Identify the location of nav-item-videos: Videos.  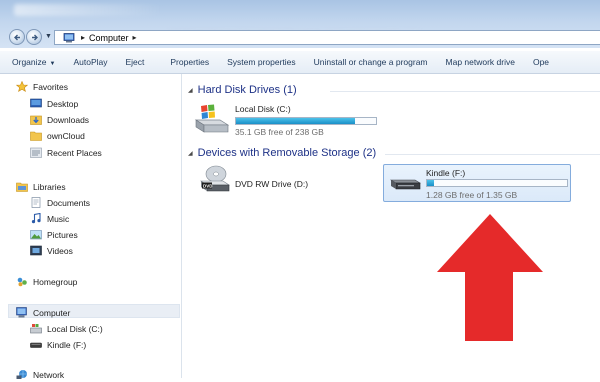
(51, 250).